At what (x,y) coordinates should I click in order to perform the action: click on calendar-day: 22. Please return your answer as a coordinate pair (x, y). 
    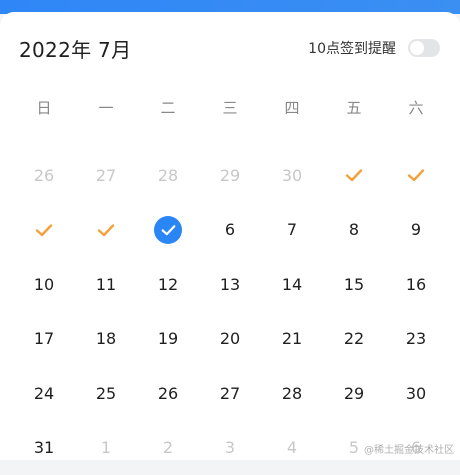
    Looking at the image, I should click on (354, 339).